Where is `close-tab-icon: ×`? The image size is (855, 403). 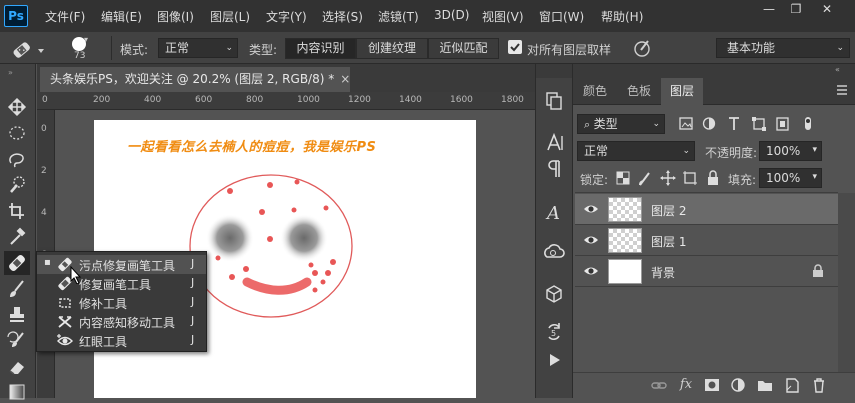
close-tab-icon: × is located at coordinates (345, 79).